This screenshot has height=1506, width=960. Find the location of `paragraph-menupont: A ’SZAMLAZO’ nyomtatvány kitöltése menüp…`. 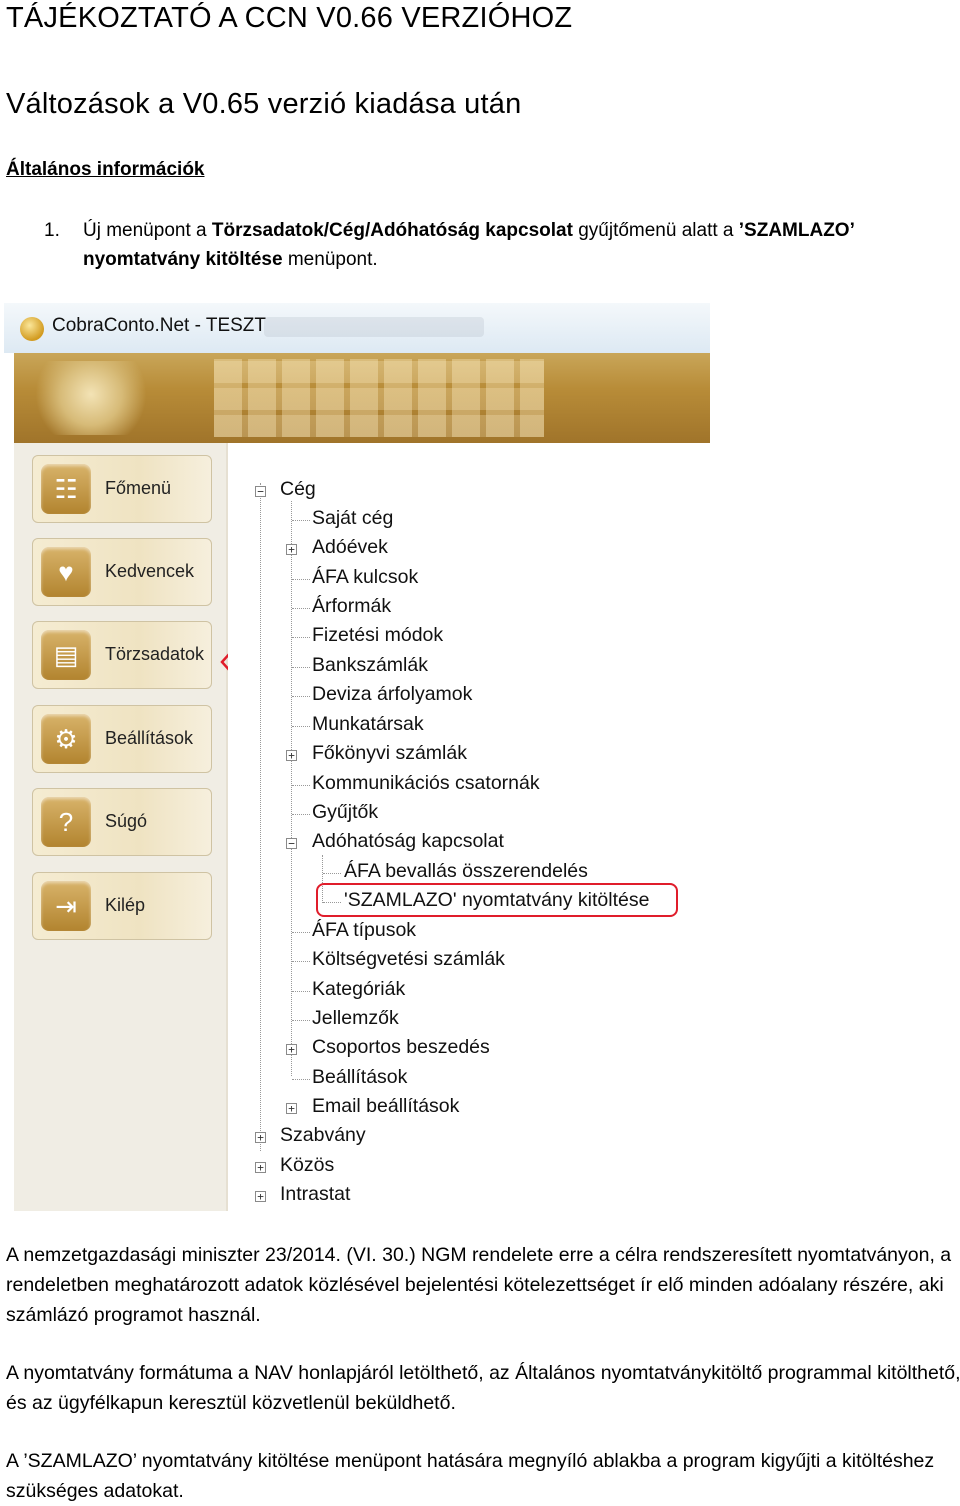

paragraph-menupont: A ’SZAMLAZO’ nyomtatvány kitöltése menüp… is located at coordinates (470, 1476).